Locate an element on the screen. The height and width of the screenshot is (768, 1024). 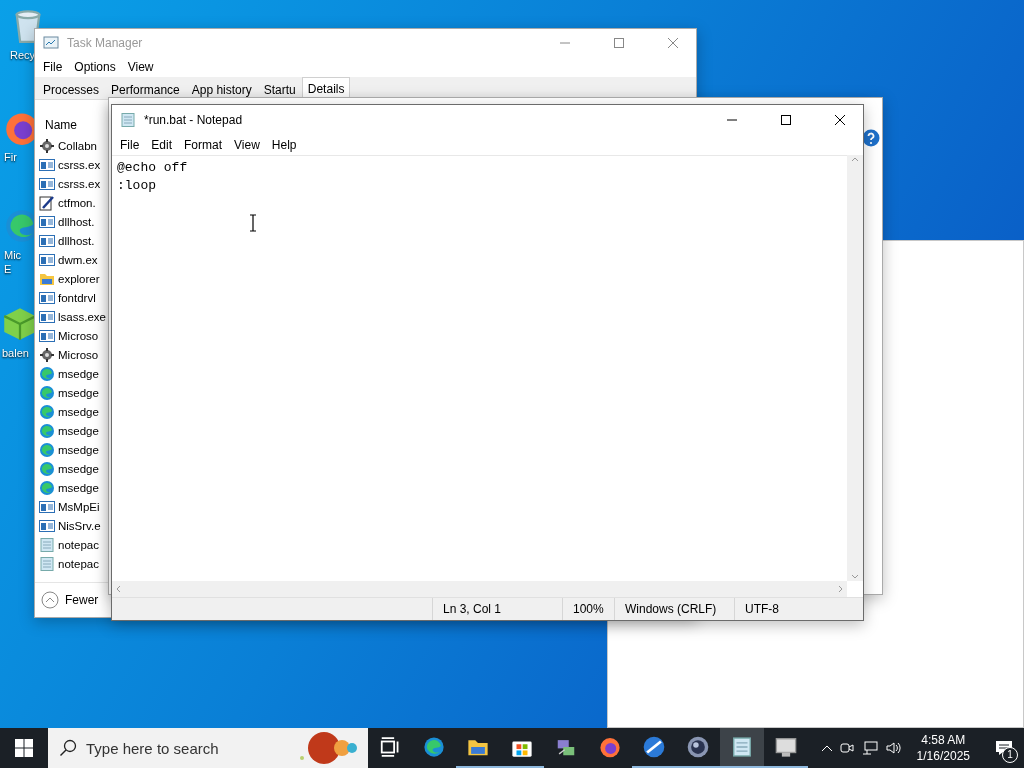
monitor-icon is located at coordinates (786, 747).